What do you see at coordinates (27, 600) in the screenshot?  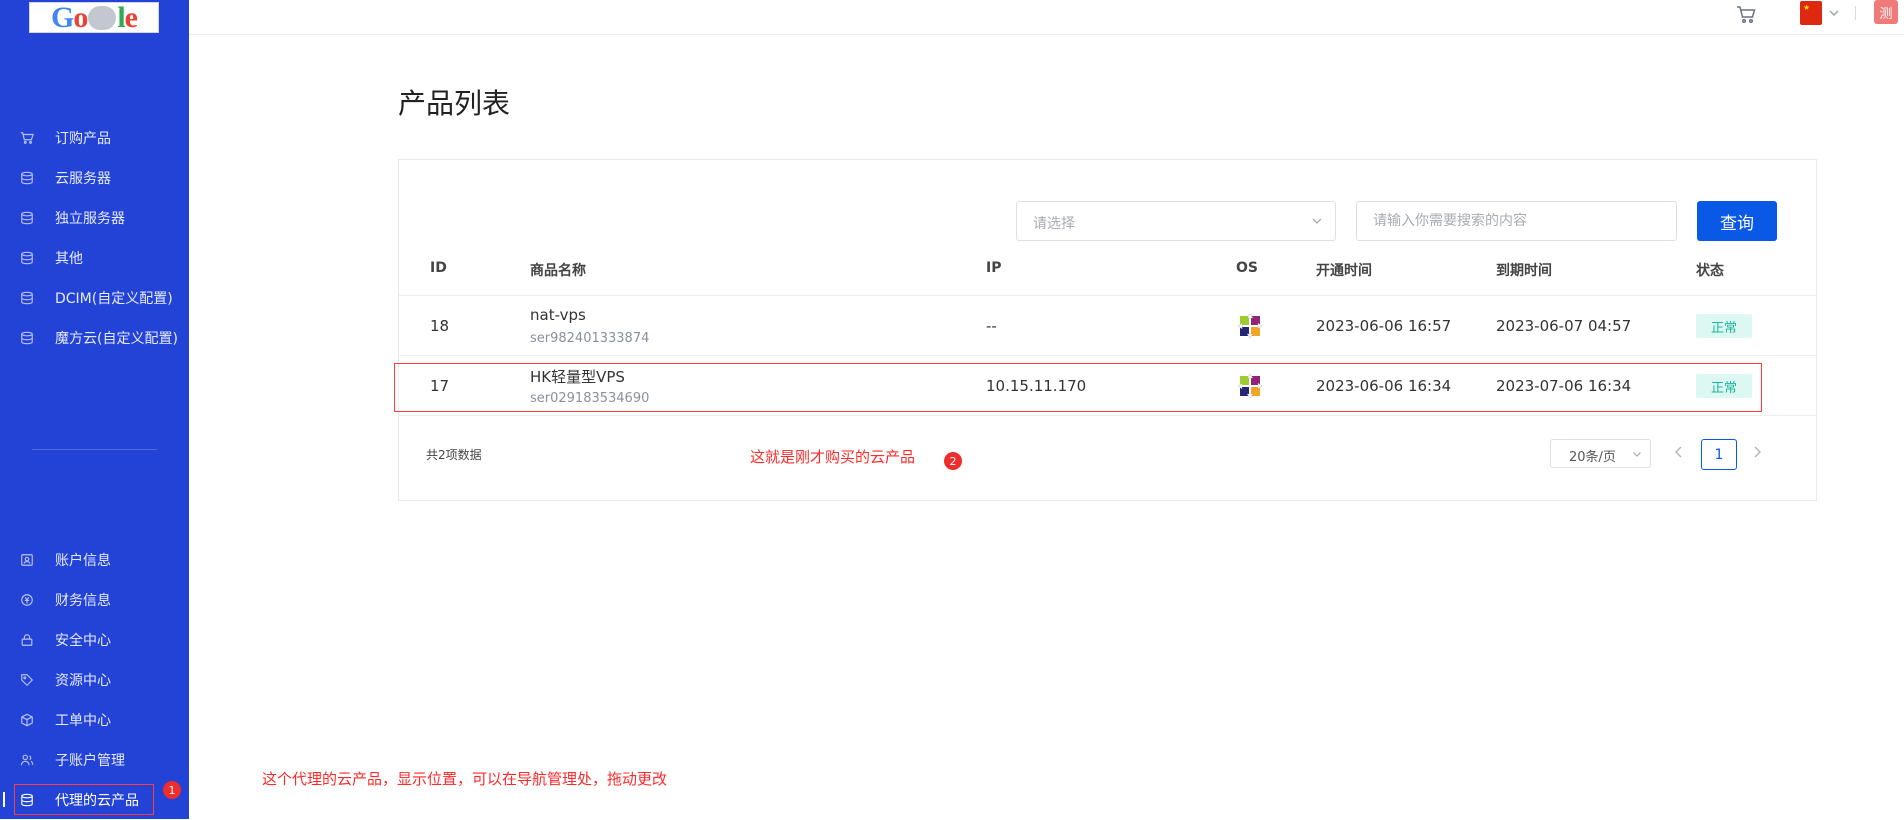 I see `coin-icon` at bounding box center [27, 600].